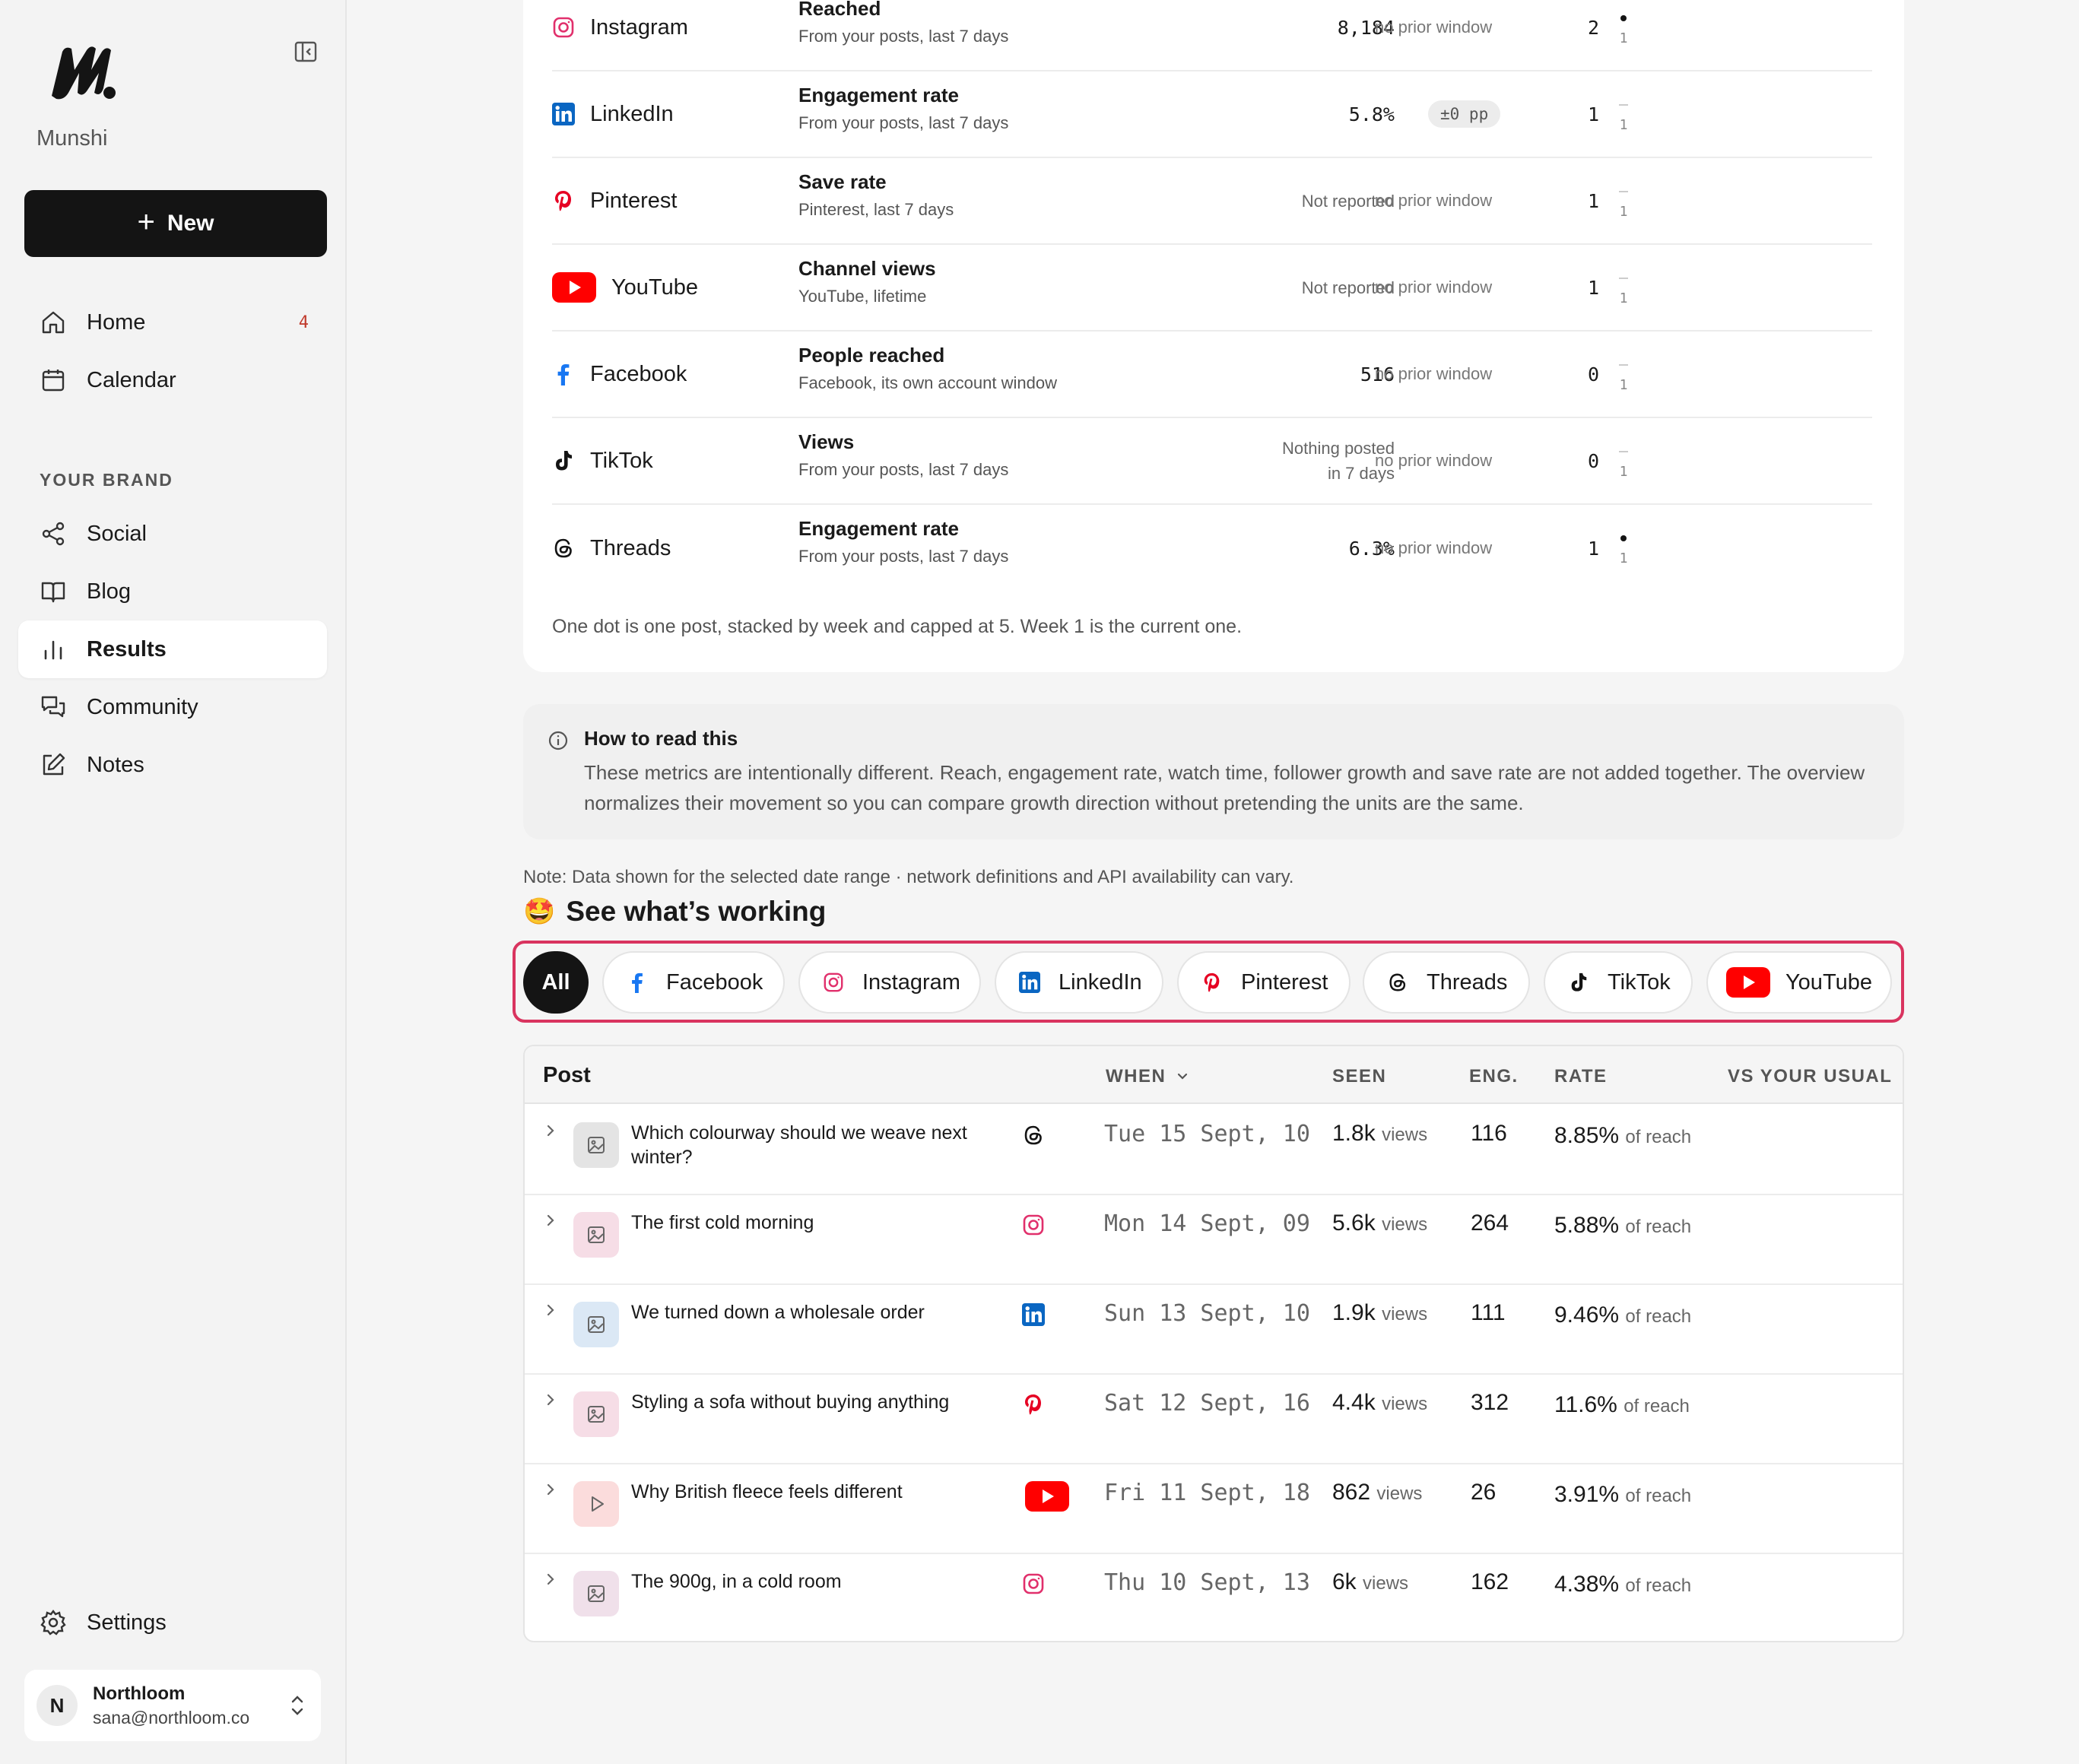 The width and height of the screenshot is (2079, 1764). Describe the element at coordinates (693, 982) in the screenshot. I see `filter-chip-facebook: Facebook` at that location.